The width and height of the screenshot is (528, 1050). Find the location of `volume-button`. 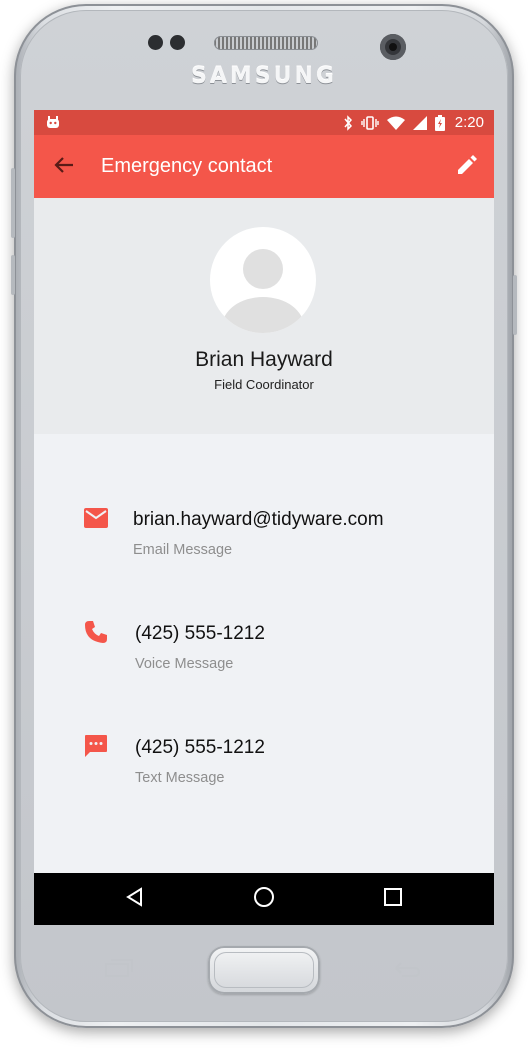

volume-button is located at coordinates (13, 203).